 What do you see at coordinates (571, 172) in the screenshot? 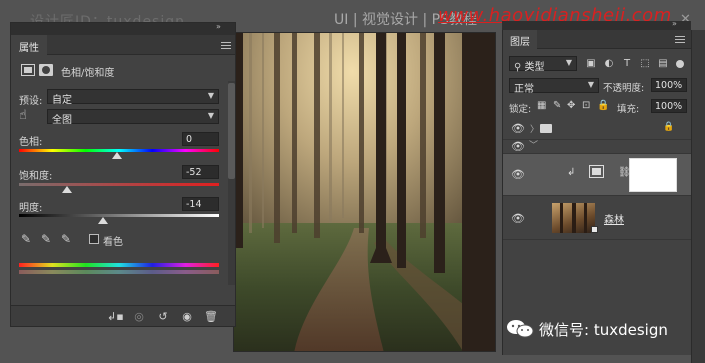
I see `clip-arrow-icon: ↲` at bounding box center [571, 172].